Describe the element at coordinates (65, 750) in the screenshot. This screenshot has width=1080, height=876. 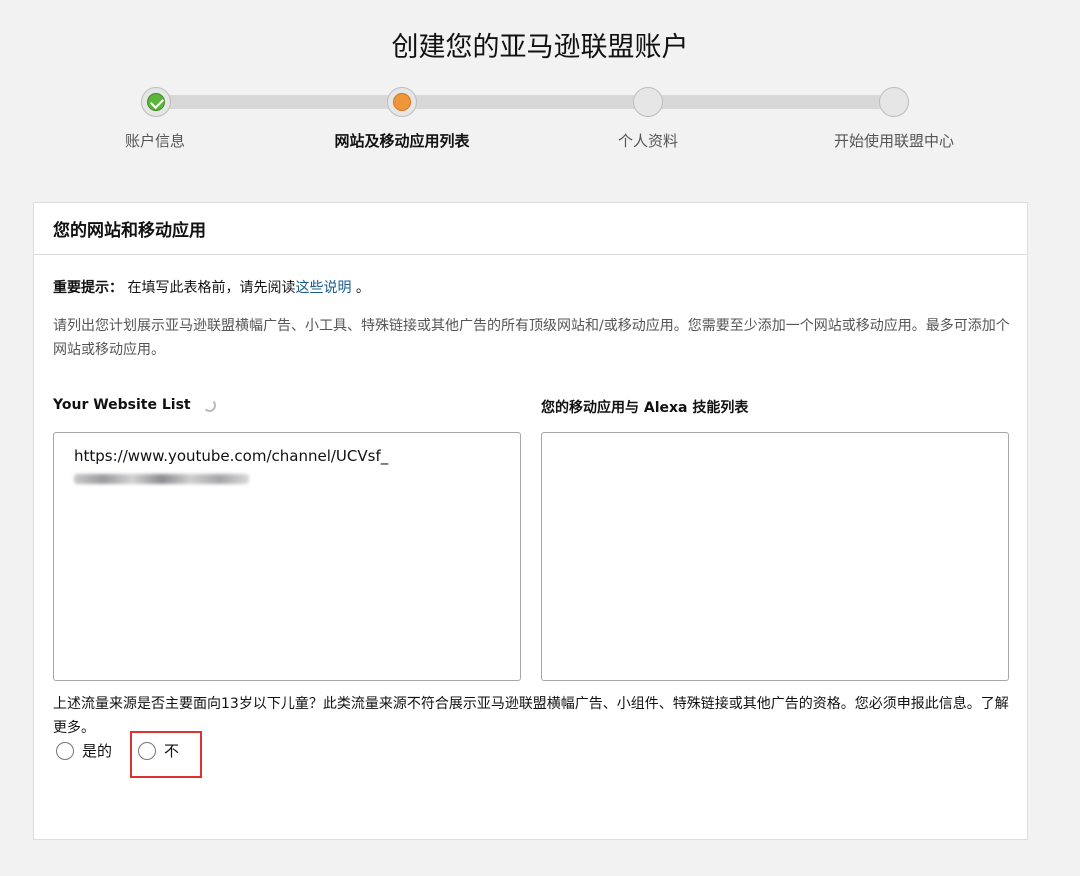
I see `radio-yes-circle` at that location.